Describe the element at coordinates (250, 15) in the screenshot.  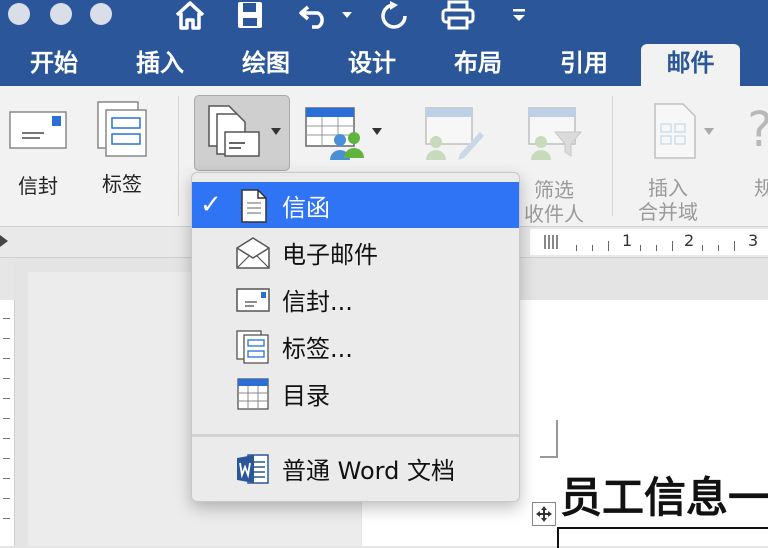
I see `save-icon` at that location.